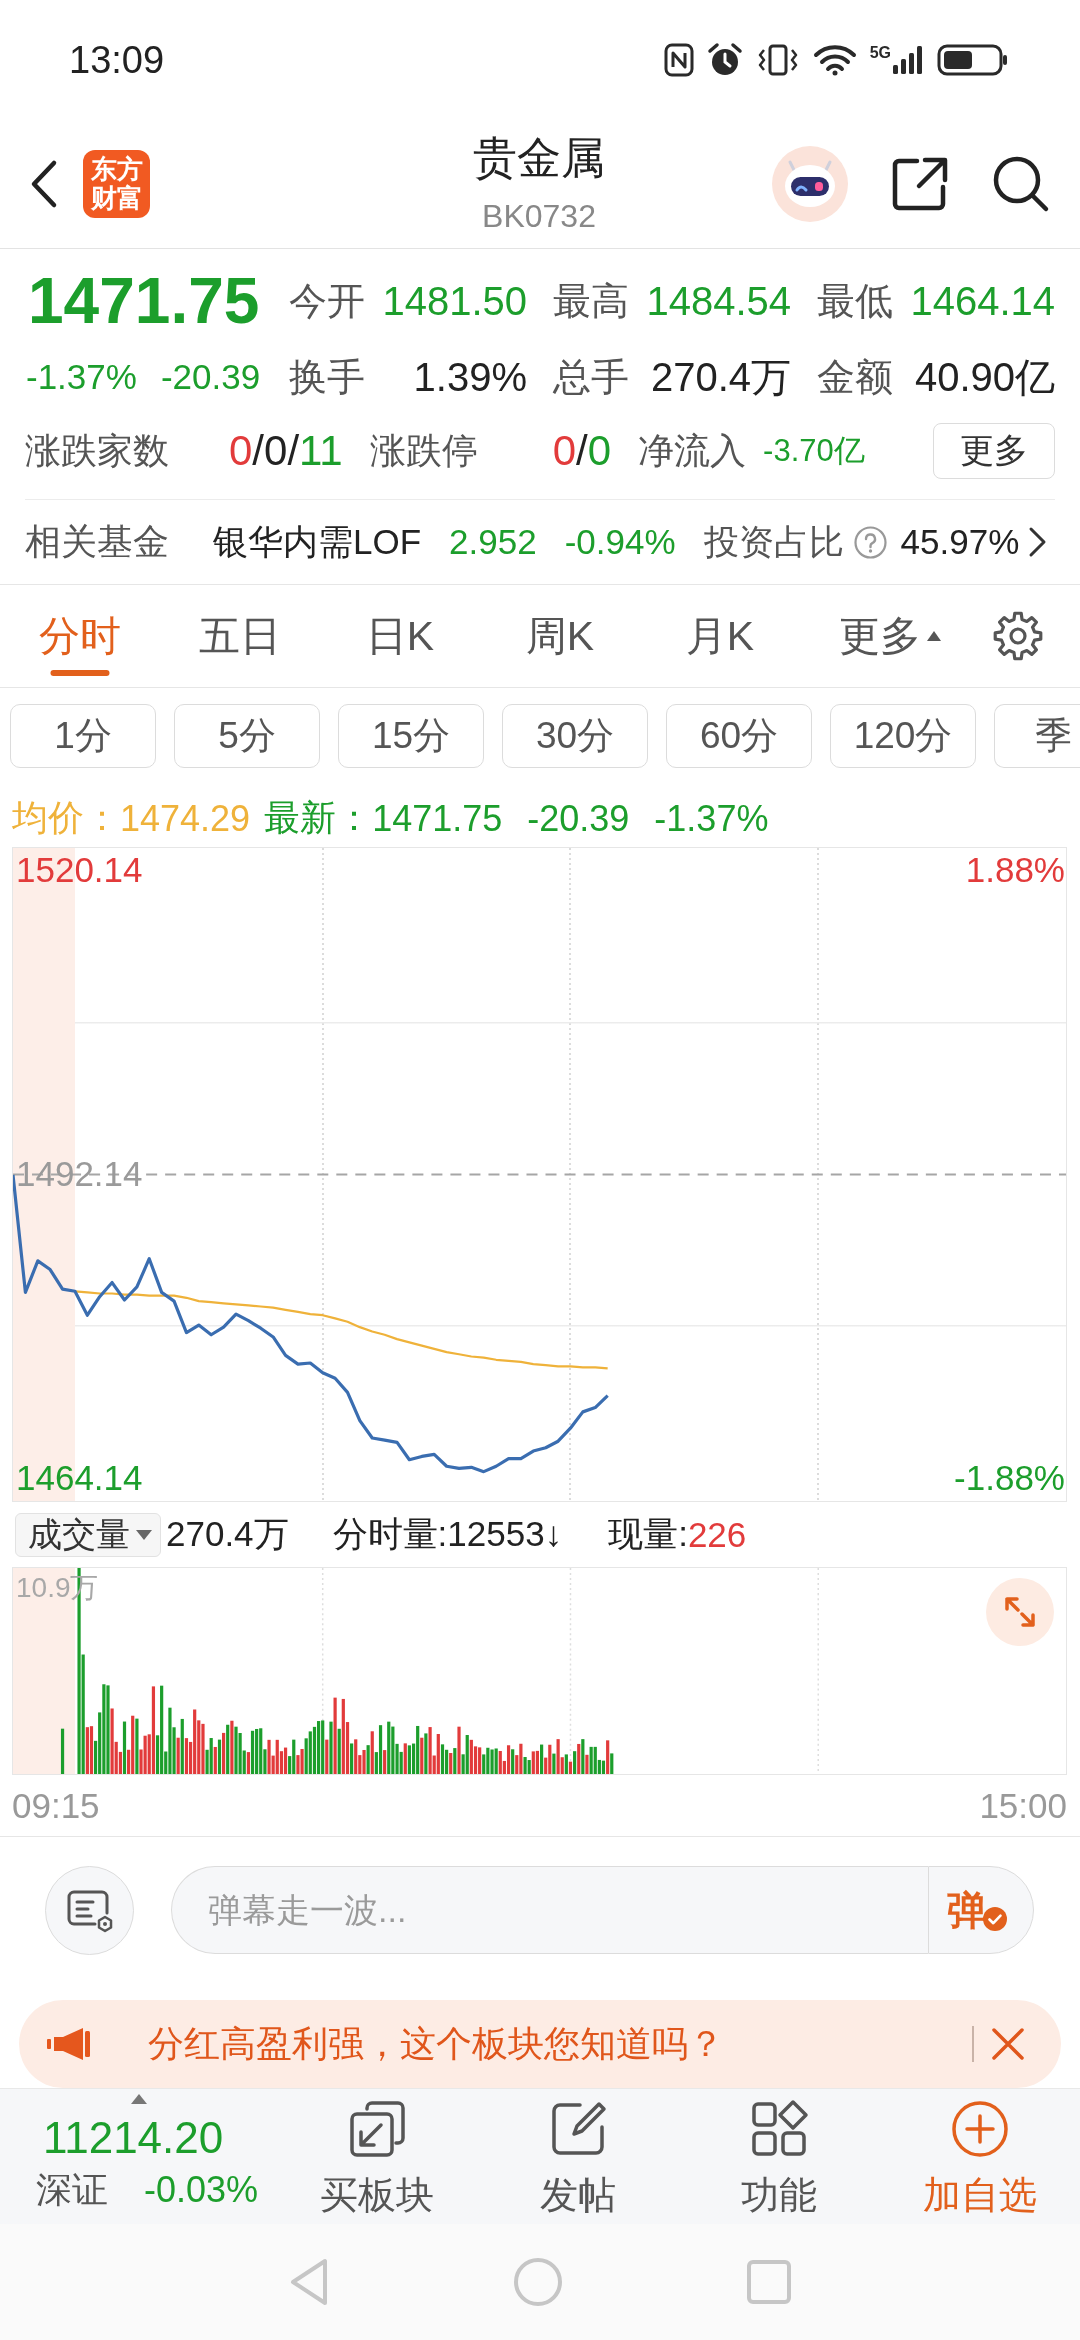  Describe the element at coordinates (117, 60) in the screenshot. I see `status-time: 13:09` at that location.